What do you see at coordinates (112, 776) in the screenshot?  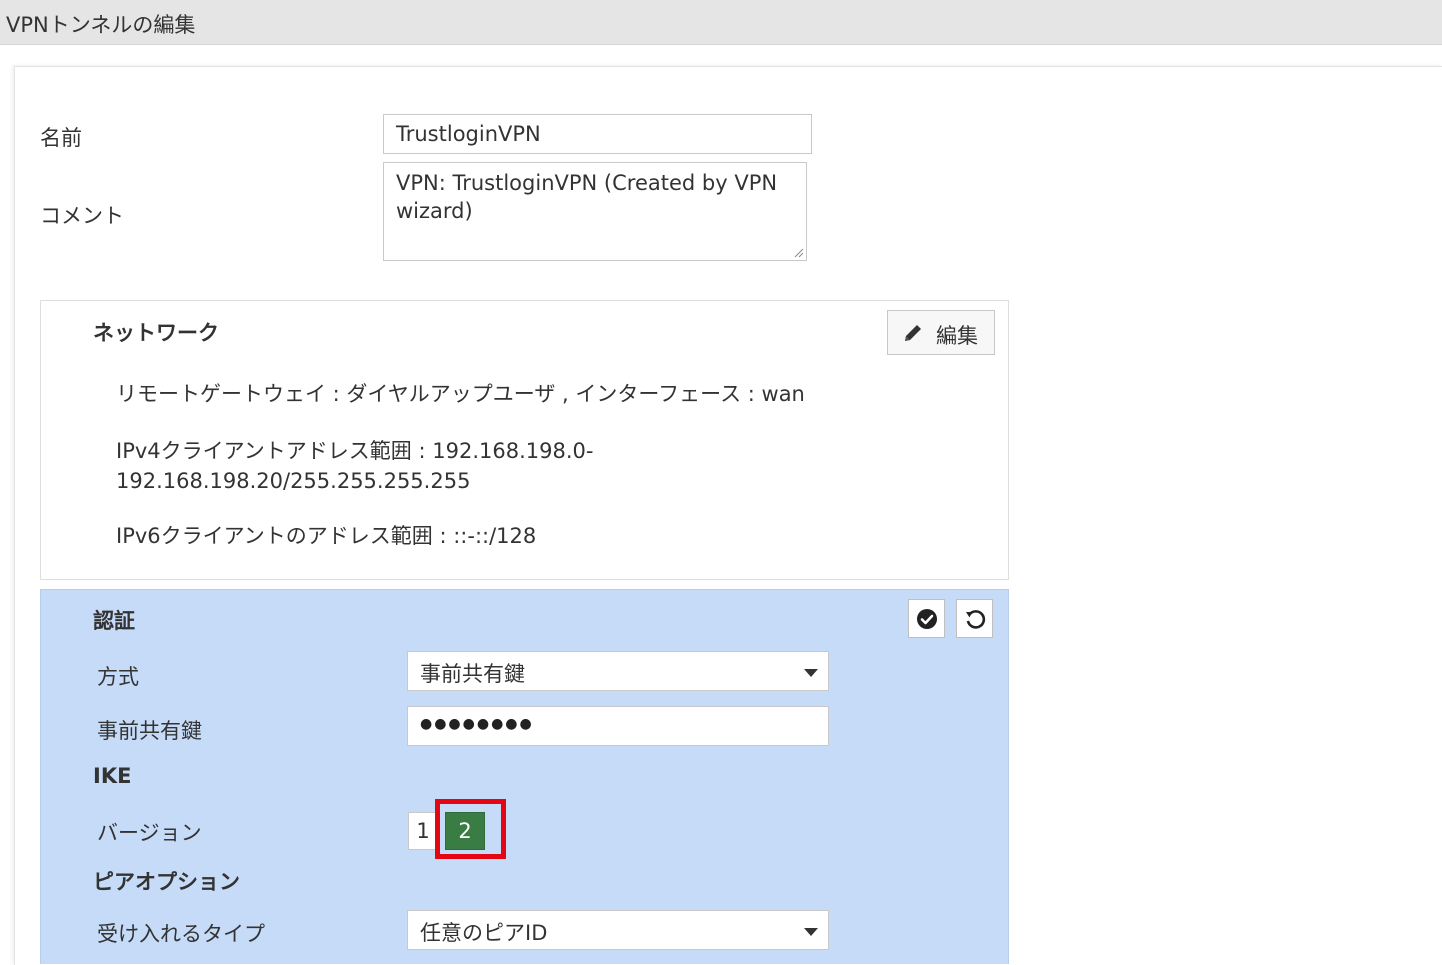 I see `ike-heading: IKE` at bounding box center [112, 776].